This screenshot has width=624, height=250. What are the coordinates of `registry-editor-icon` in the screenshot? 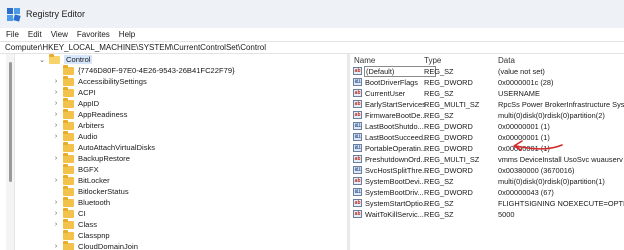 It's located at (14, 14).